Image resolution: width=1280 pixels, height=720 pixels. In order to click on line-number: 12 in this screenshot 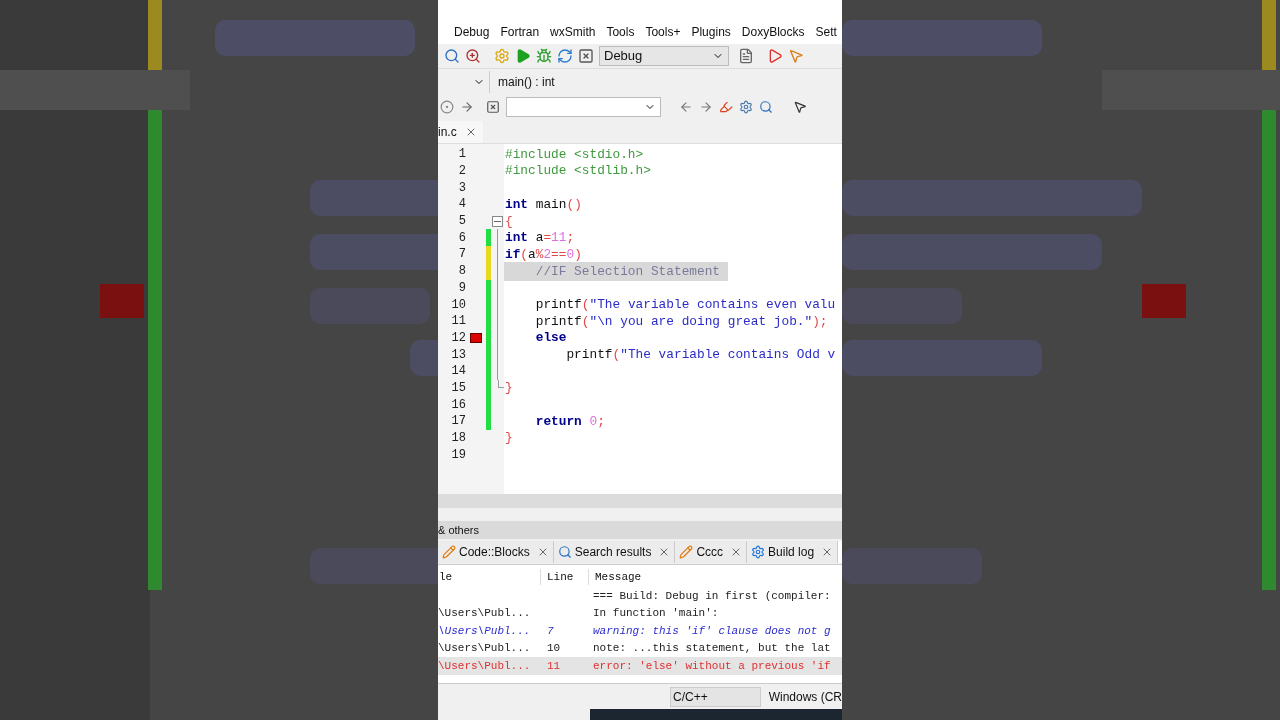, I will do `click(458, 338)`.